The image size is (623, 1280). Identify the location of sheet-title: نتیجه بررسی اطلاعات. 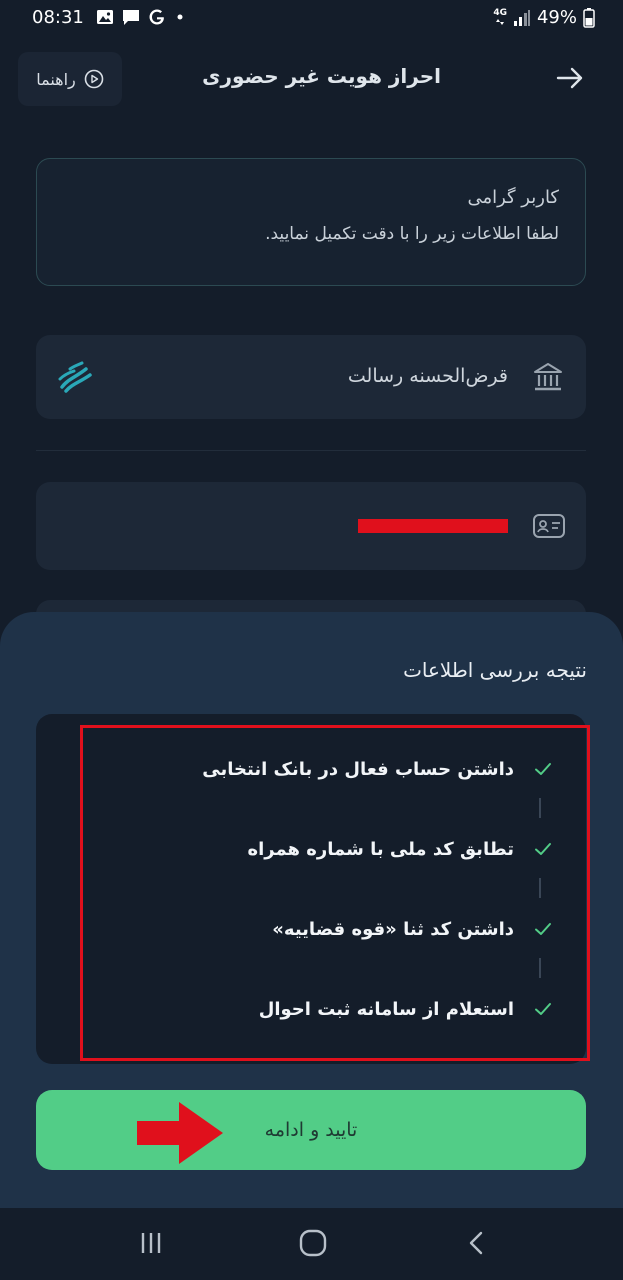
(495, 670).